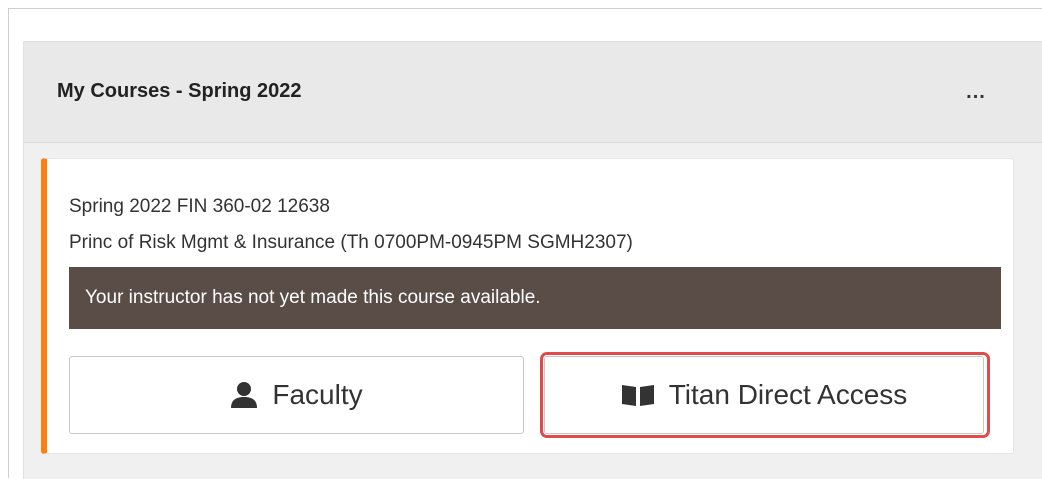 The height and width of the screenshot is (479, 1042). I want to click on titan-direct-access-button: Titan Direct Access, so click(764, 395).